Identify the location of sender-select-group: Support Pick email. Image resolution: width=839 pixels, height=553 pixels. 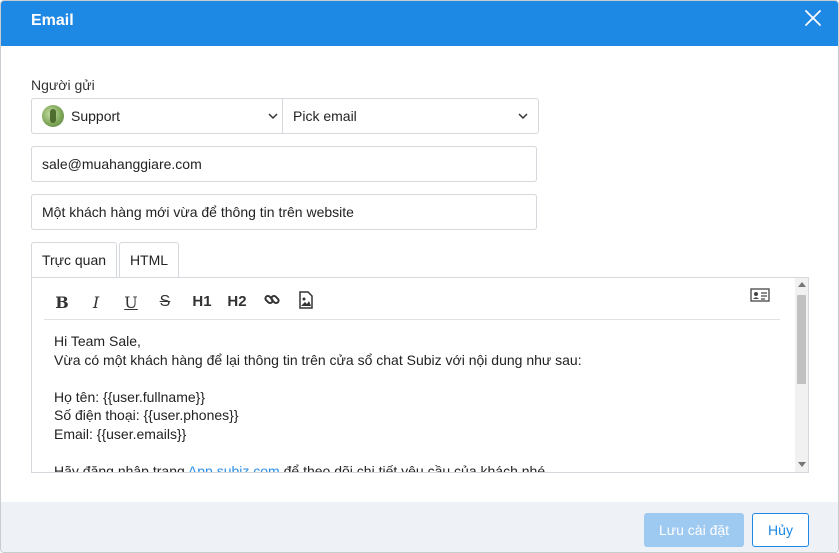
(285, 116).